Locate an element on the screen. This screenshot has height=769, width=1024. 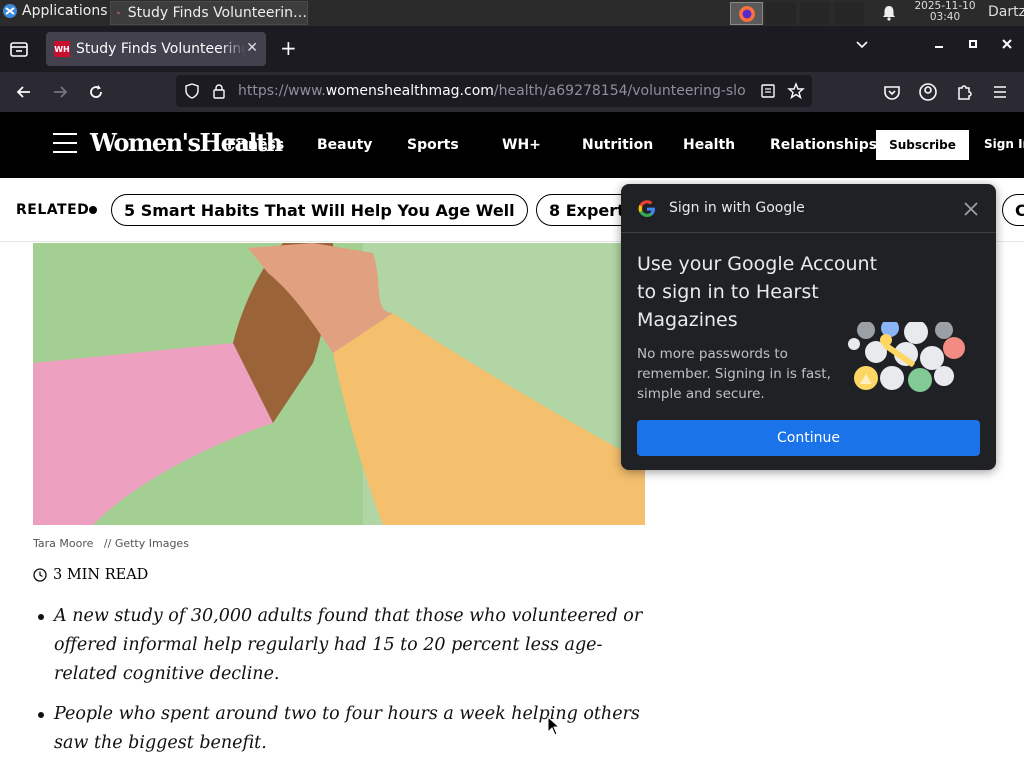
forward-arrow-icon is located at coordinates (60, 92).